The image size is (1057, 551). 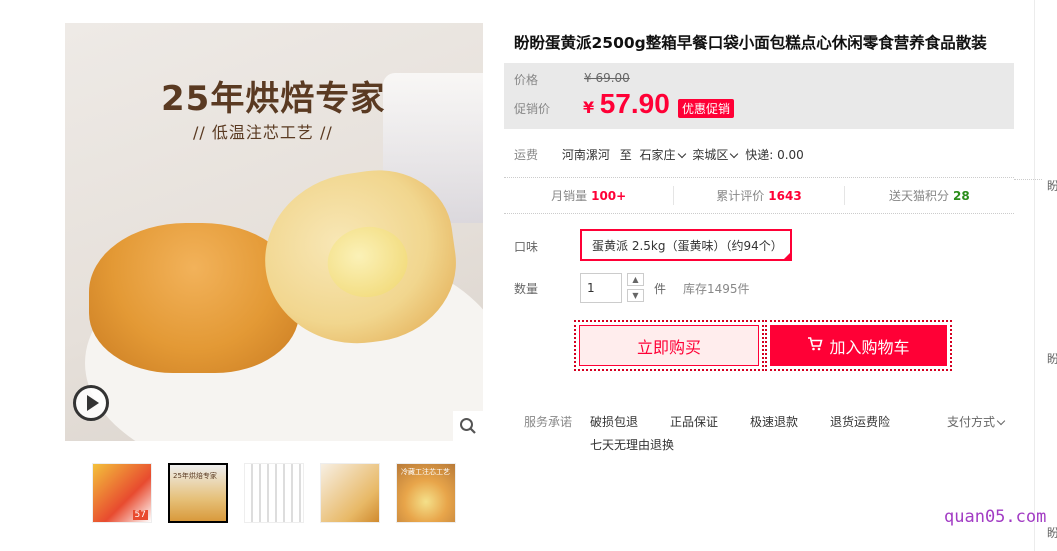 I want to click on points-label: 送天猫积分, so click(x=918, y=196).